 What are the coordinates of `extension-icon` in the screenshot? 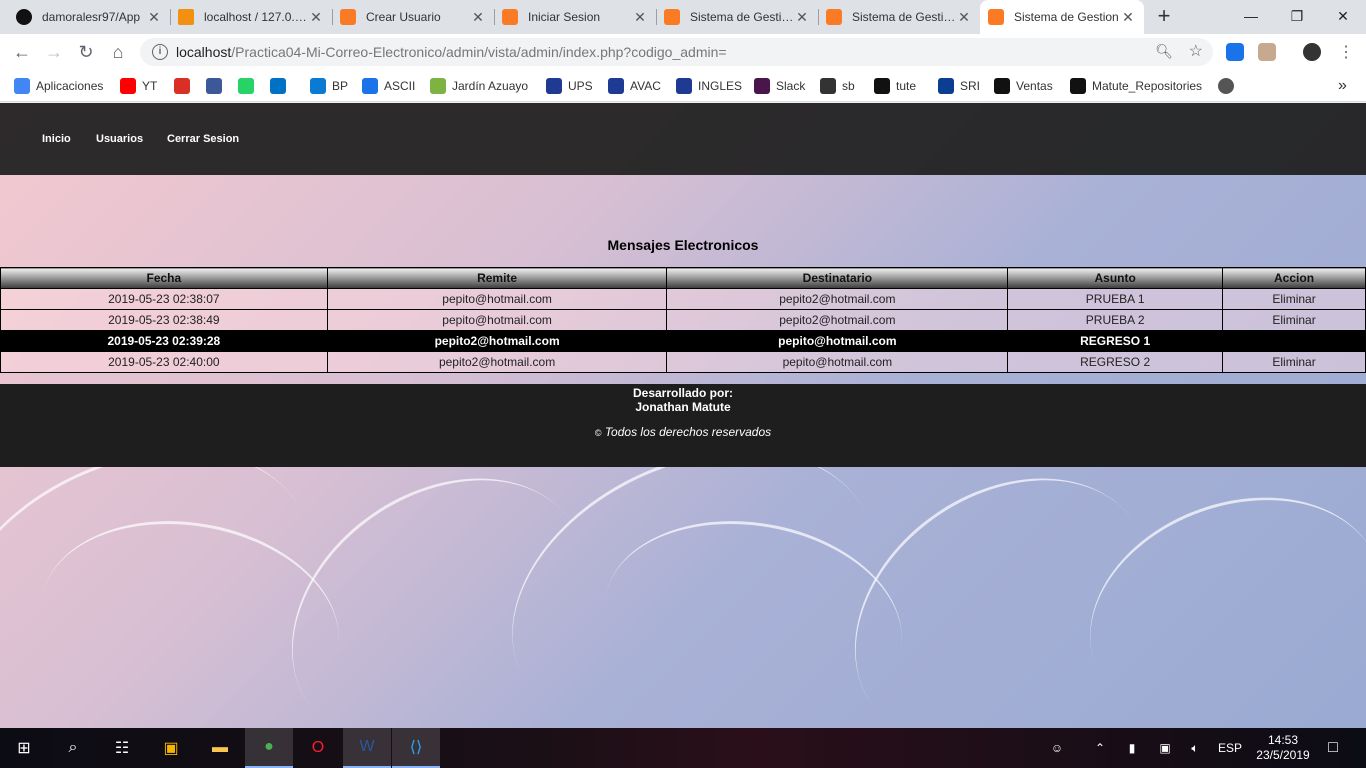 It's located at (1235, 52).